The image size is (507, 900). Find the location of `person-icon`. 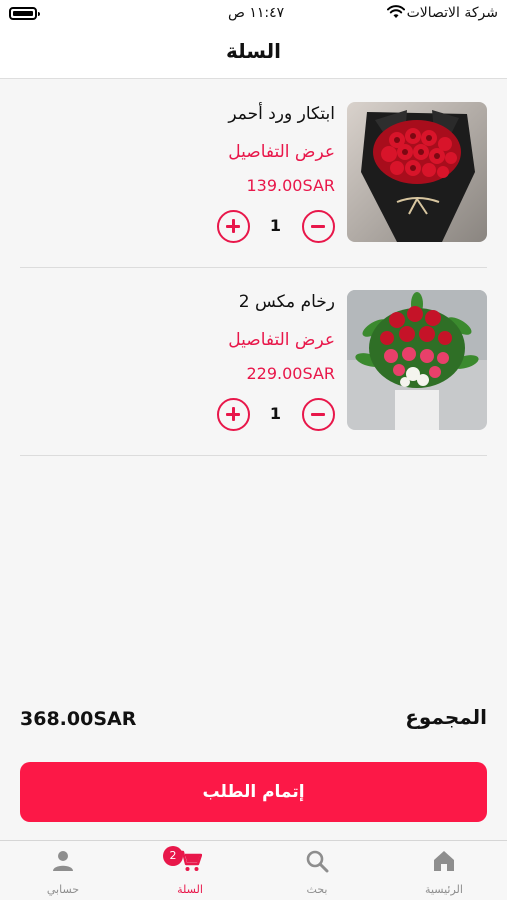

person-icon is located at coordinates (63, 861).